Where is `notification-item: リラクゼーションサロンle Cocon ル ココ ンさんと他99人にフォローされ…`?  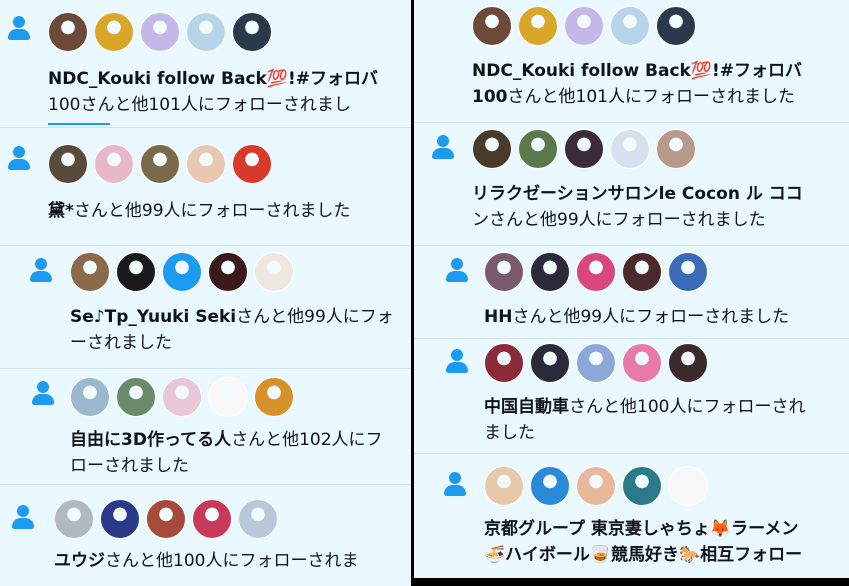 notification-item: リラクゼーションサロンle Cocon ル ココ ンさんと他99人にフォローされ… is located at coordinates (631, 184).